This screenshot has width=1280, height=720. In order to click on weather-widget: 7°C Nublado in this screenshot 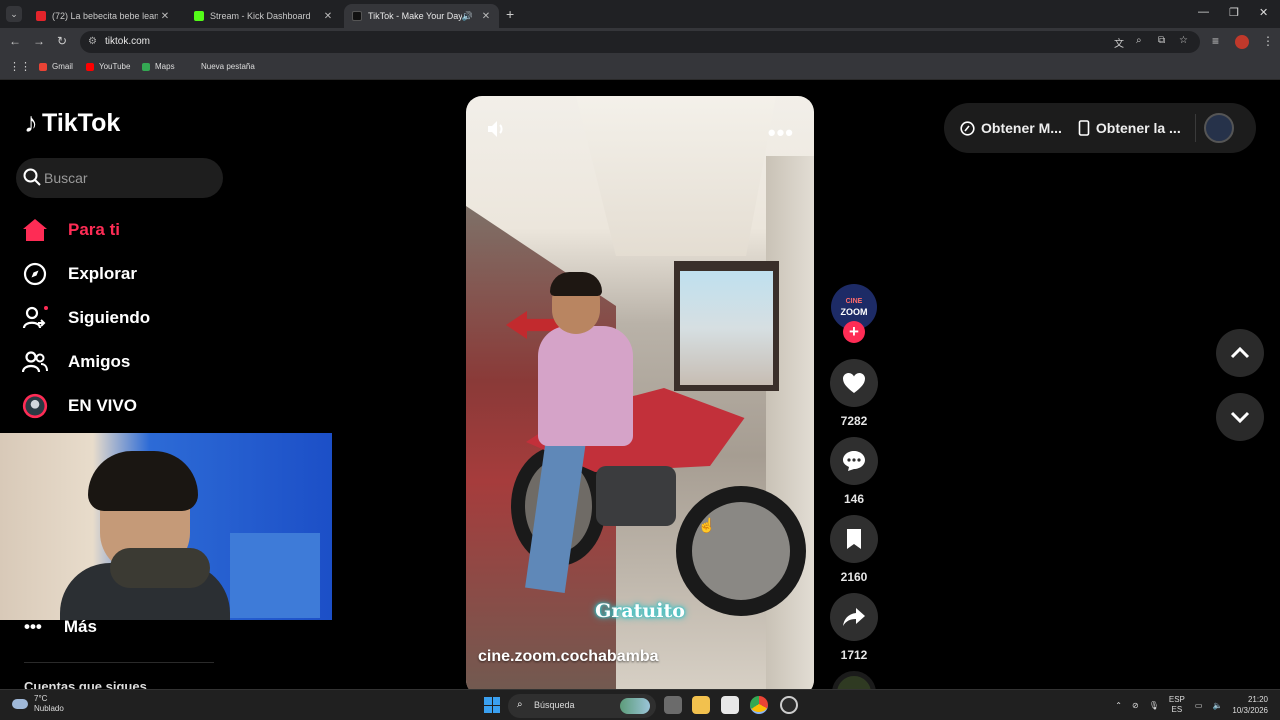, I will do `click(38, 704)`.